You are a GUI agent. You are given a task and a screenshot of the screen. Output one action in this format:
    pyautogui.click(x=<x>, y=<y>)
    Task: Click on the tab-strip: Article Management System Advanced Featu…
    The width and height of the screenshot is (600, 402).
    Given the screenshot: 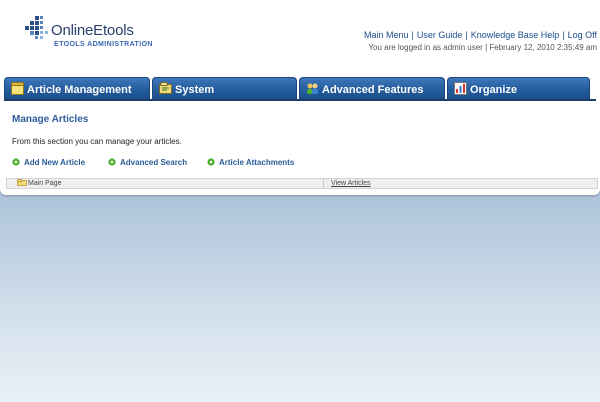 What is the action you would take?
    pyautogui.click(x=302, y=88)
    